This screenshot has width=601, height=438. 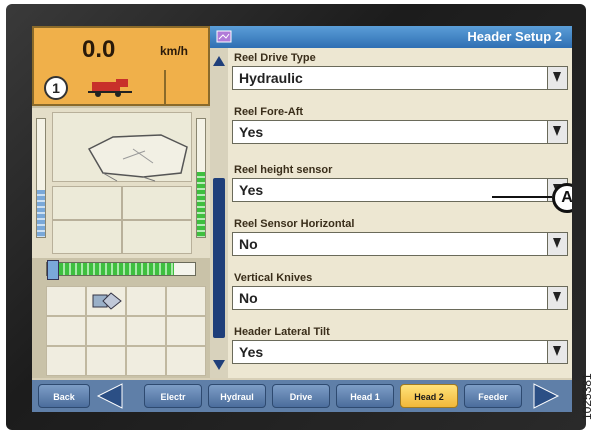 I want to click on setting-label: Header Lateral Tilt, so click(x=282, y=332).